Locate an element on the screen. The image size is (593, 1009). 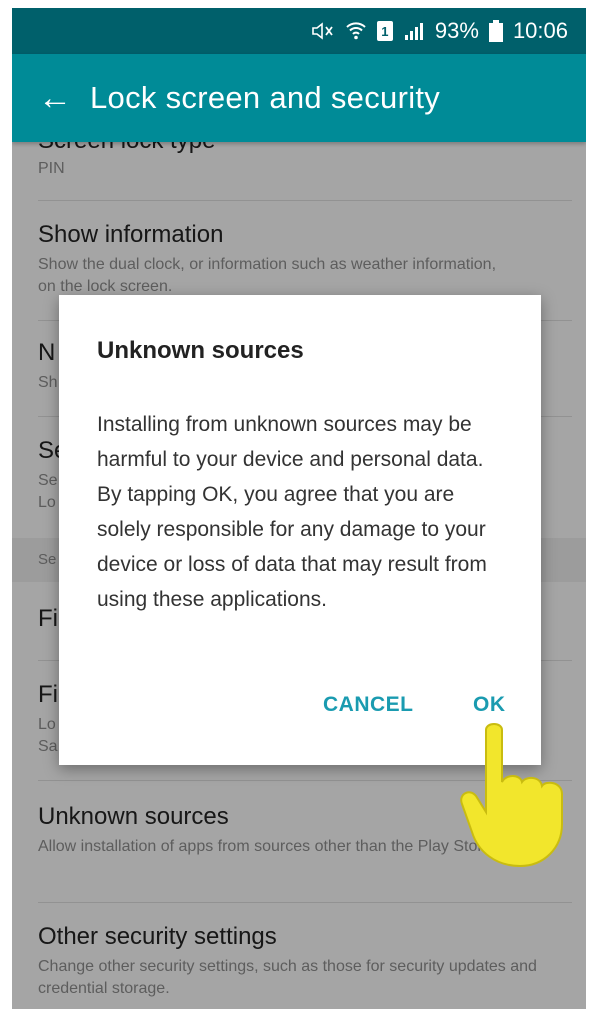
tap-hand-icon is located at coordinates (511, 795).